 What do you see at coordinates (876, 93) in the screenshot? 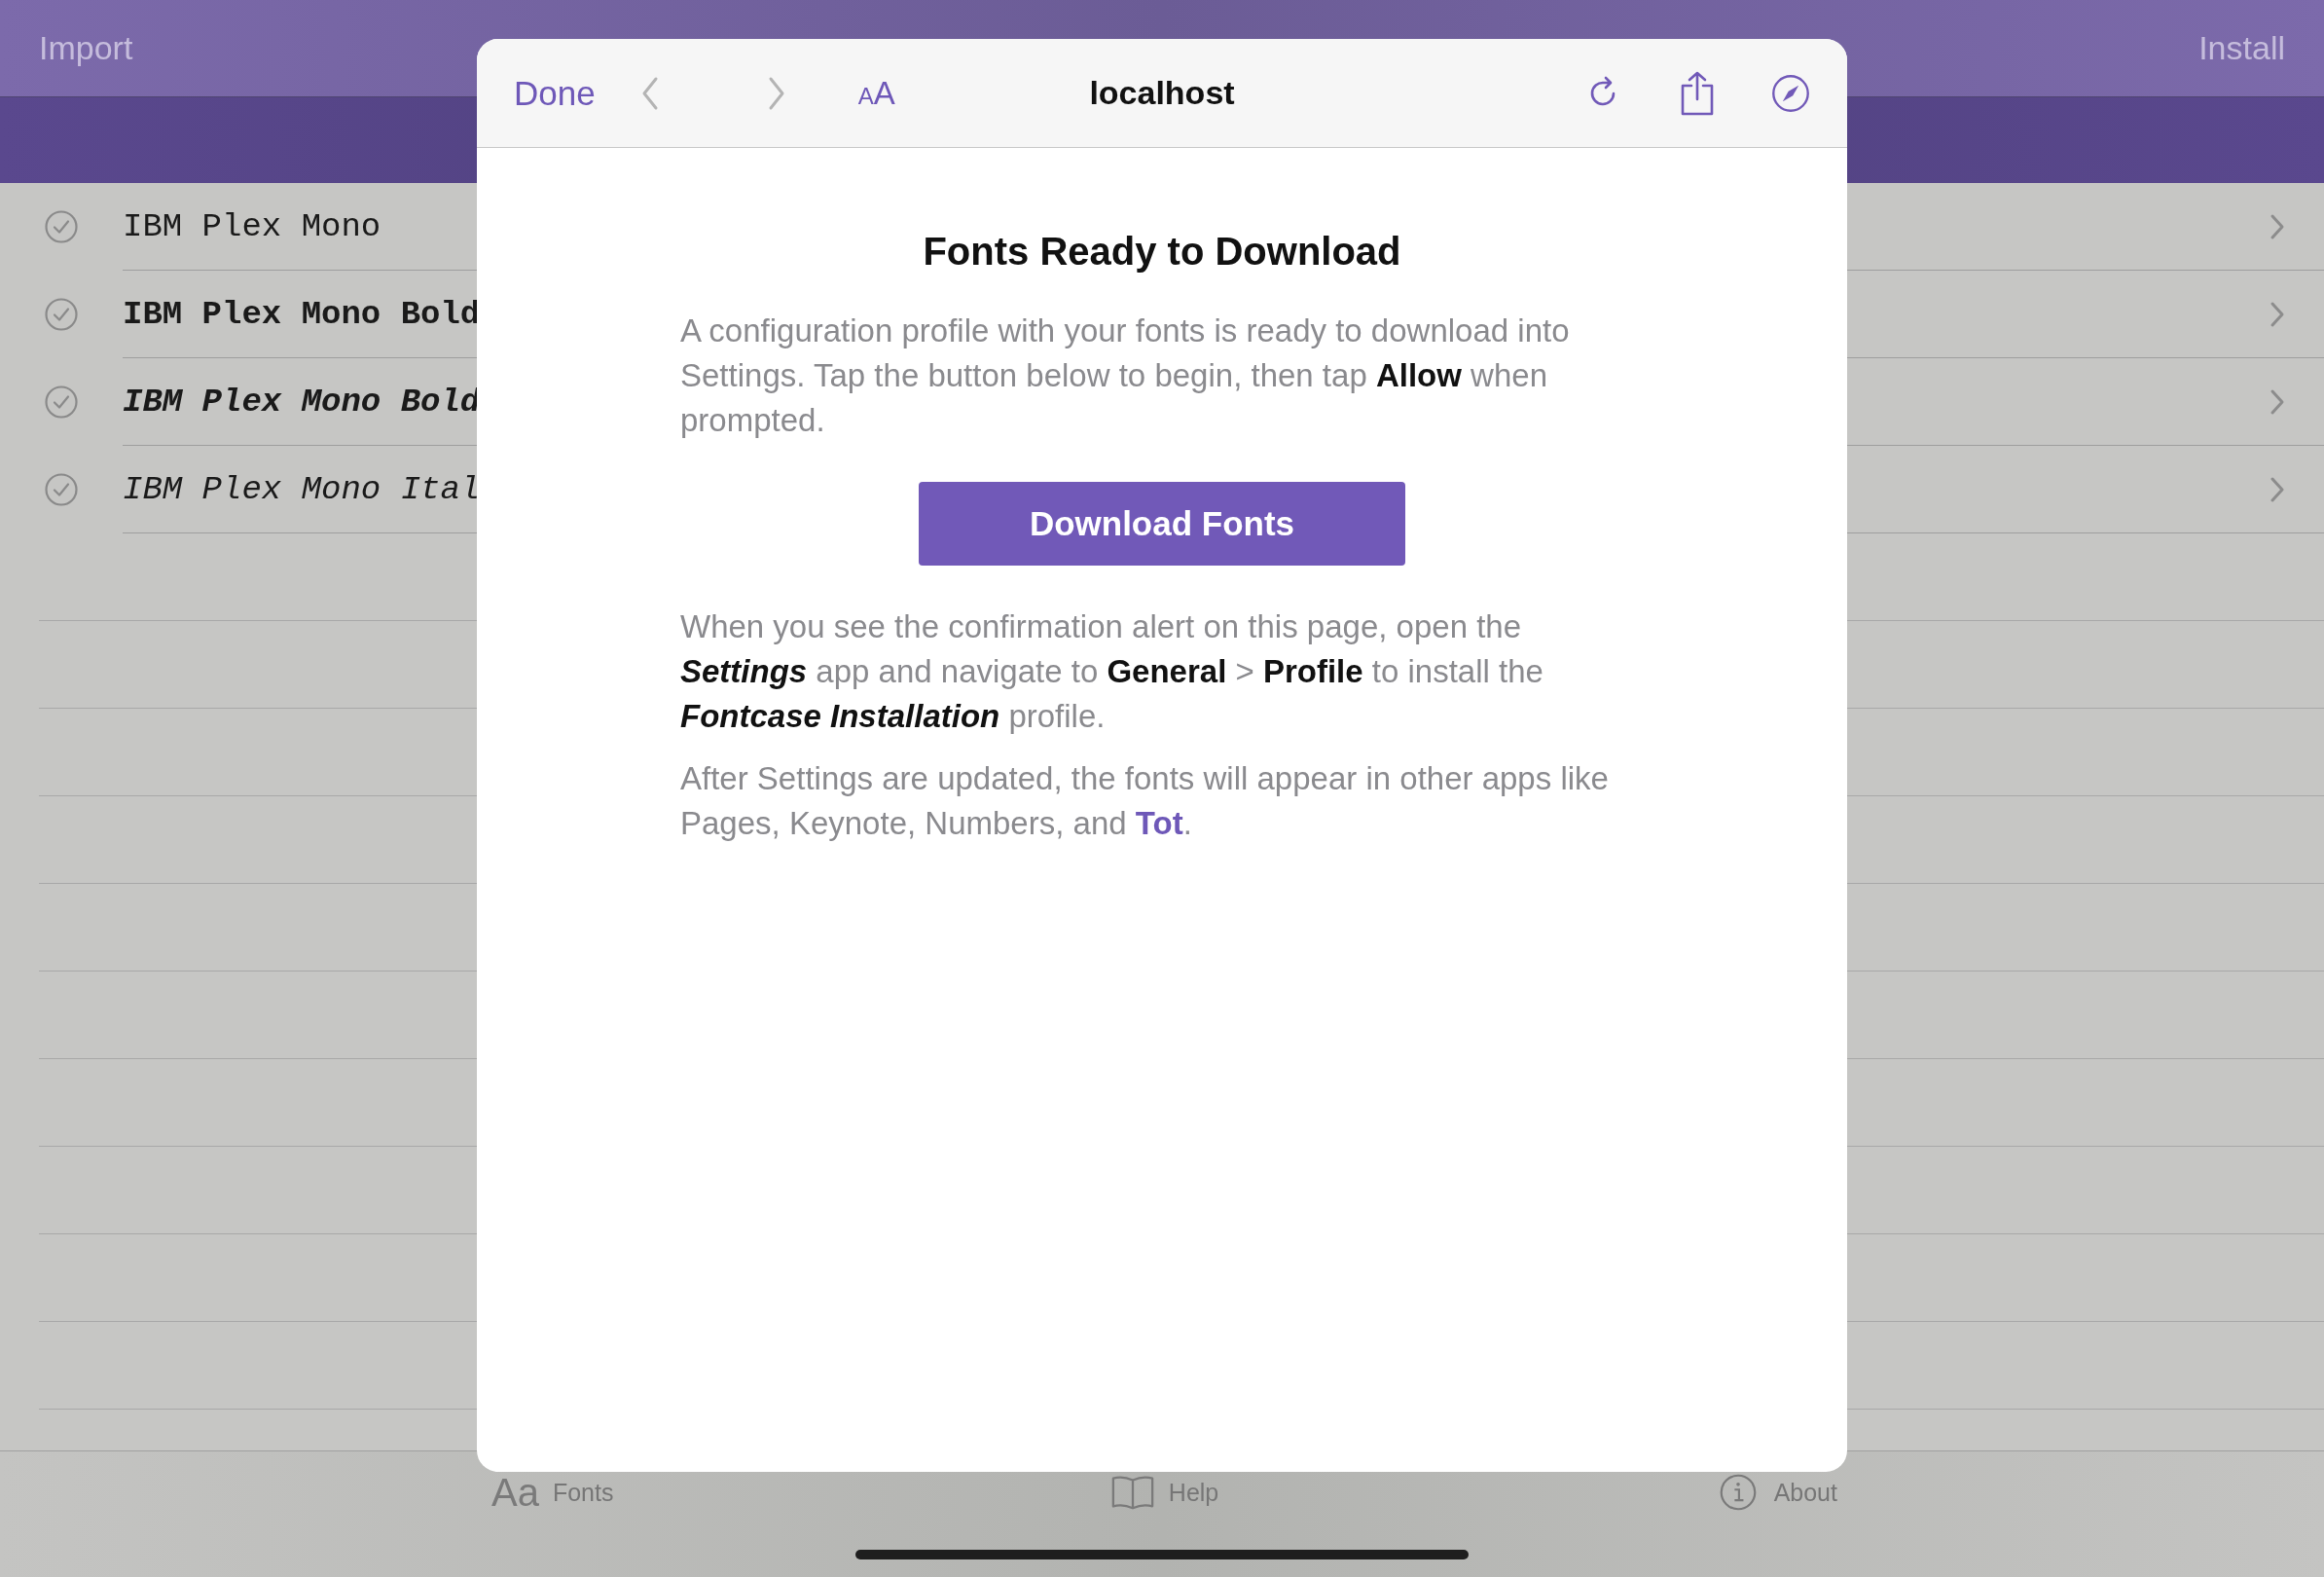
I see `text-size-button: AA` at bounding box center [876, 93].